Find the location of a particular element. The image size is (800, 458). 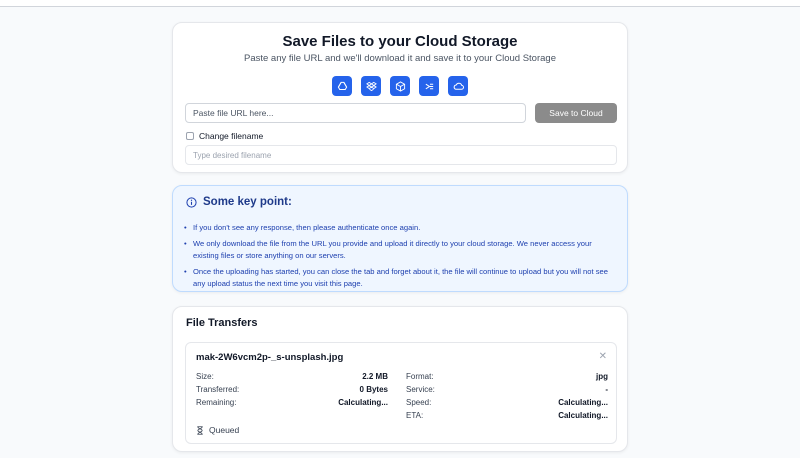

format-value: jpg is located at coordinates (602, 376).